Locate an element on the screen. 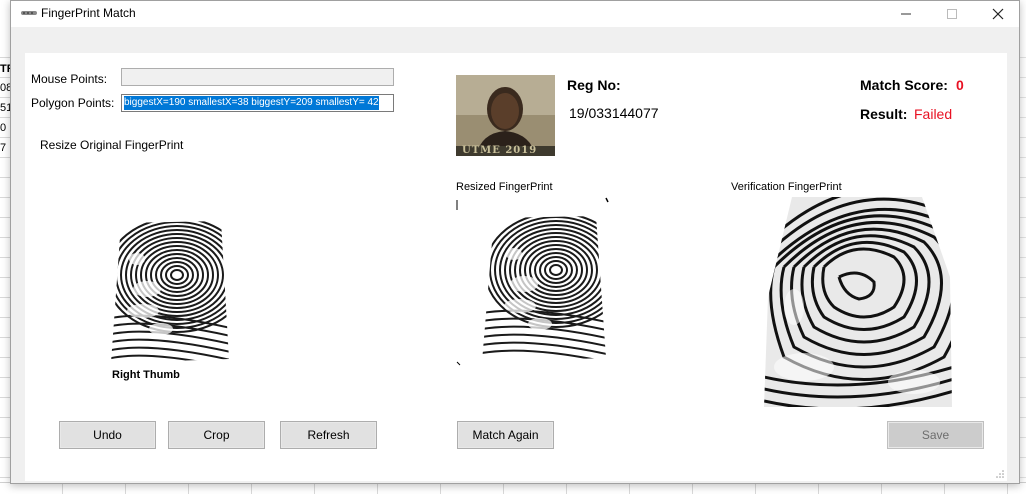 The image size is (1026, 494). window-title: FingerPrint Match is located at coordinates (88, 13).